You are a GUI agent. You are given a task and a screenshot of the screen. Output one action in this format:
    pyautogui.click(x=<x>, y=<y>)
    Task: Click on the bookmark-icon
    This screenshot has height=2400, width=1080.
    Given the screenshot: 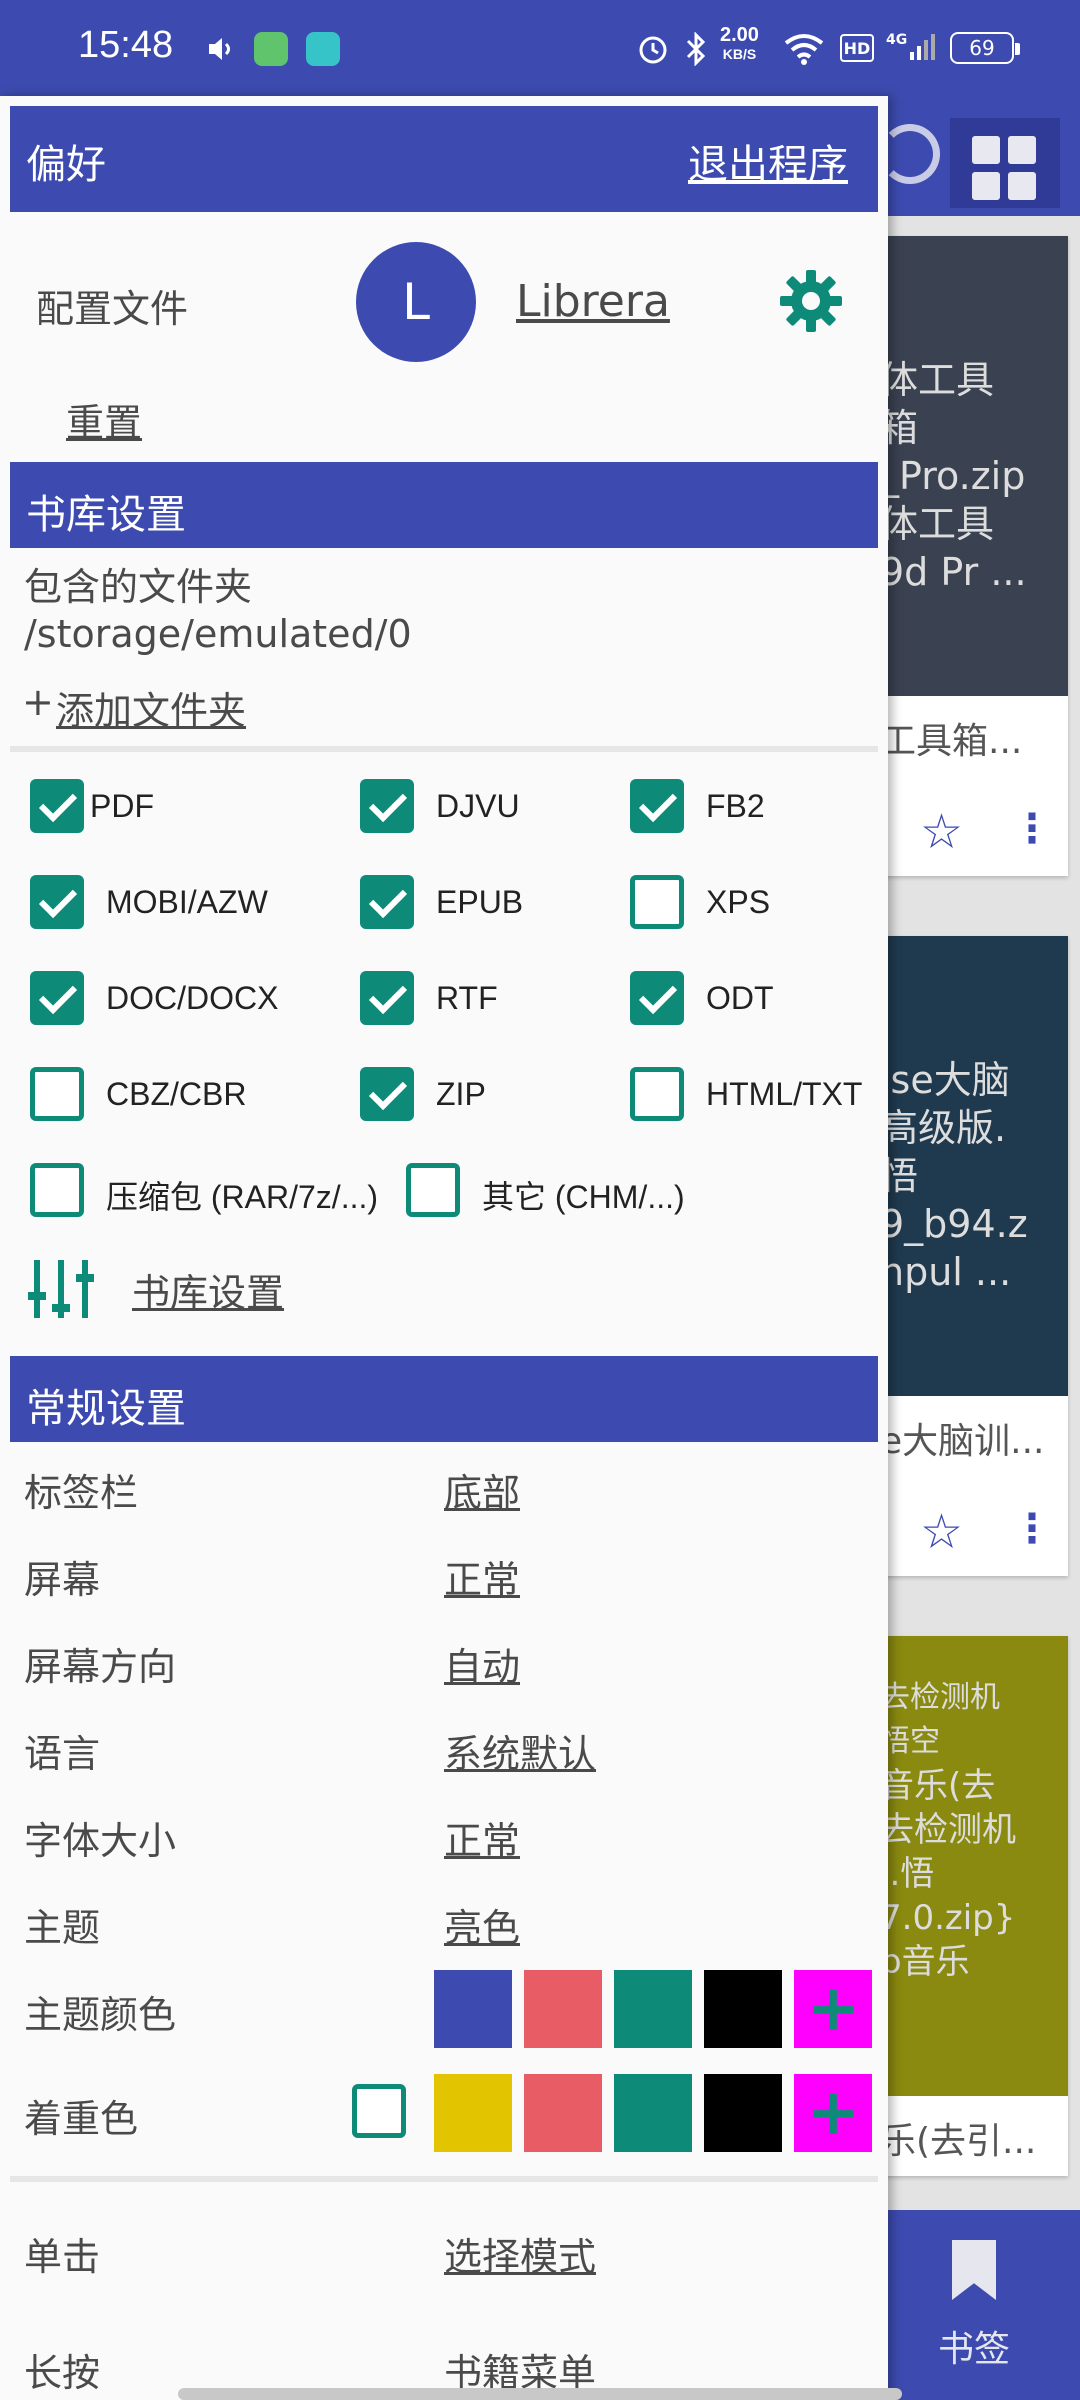 What is the action you would take?
    pyautogui.click(x=974, y=2270)
    